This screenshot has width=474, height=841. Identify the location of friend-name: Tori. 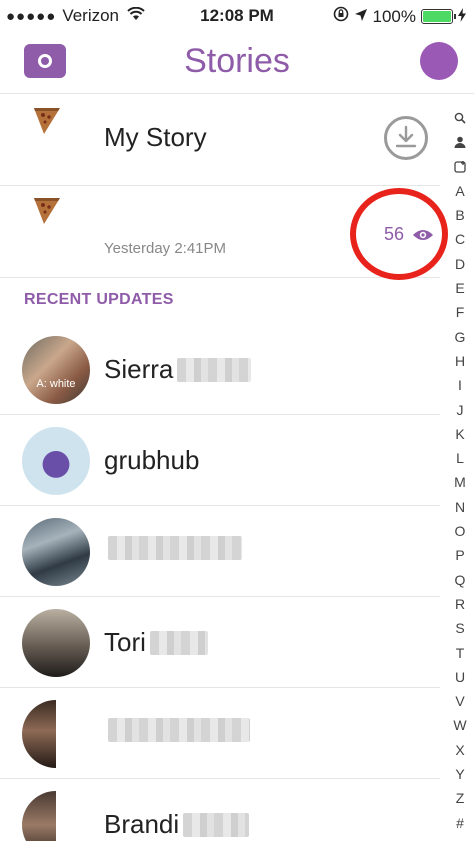
(156, 642).